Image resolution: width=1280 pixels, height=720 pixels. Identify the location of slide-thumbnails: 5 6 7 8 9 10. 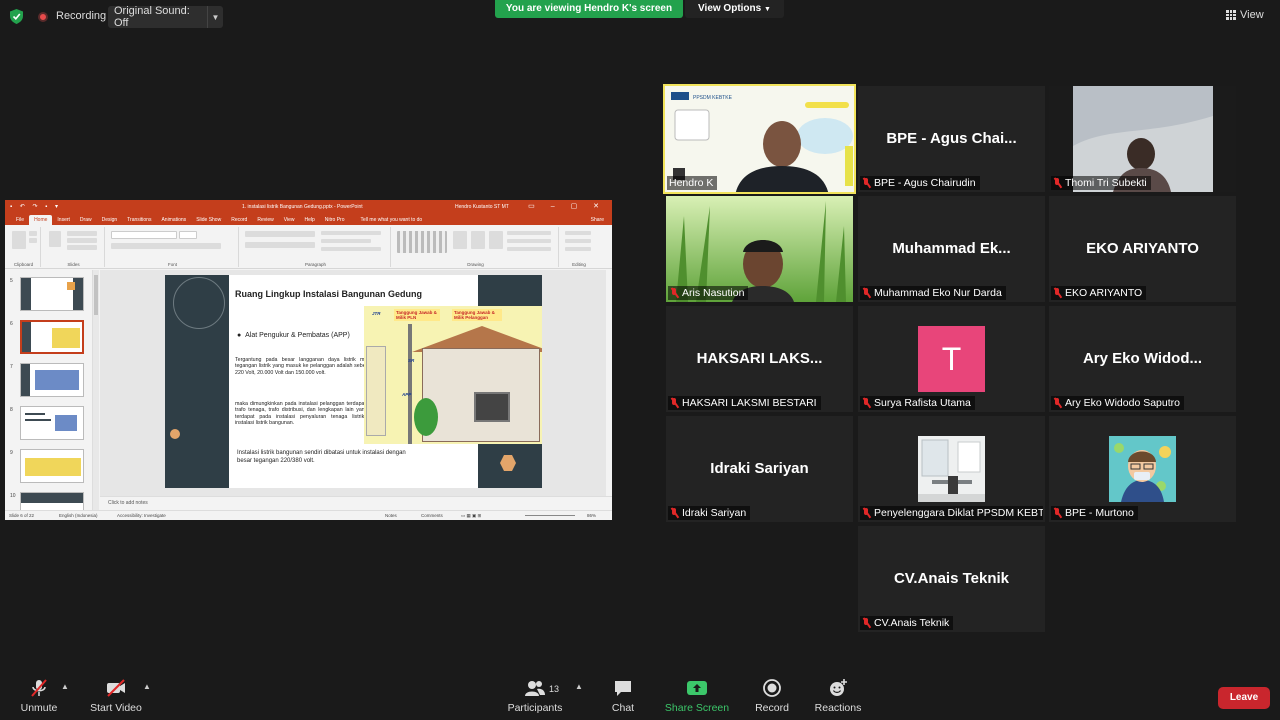
(49, 395).